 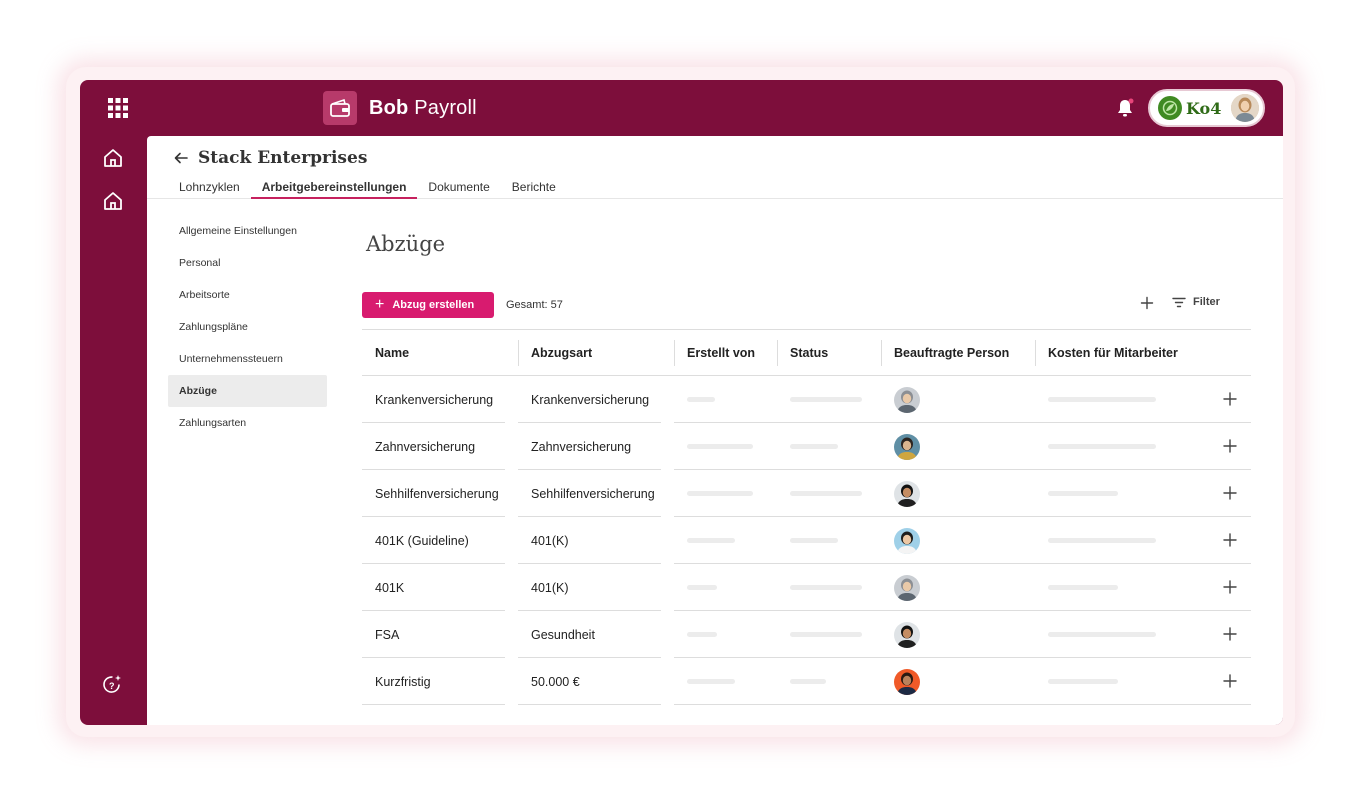 What do you see at coordinates (725, 353) in the screenshot?
I see `column-header-erstellt-von: Erstellt von` at bounding box center [725, 353].